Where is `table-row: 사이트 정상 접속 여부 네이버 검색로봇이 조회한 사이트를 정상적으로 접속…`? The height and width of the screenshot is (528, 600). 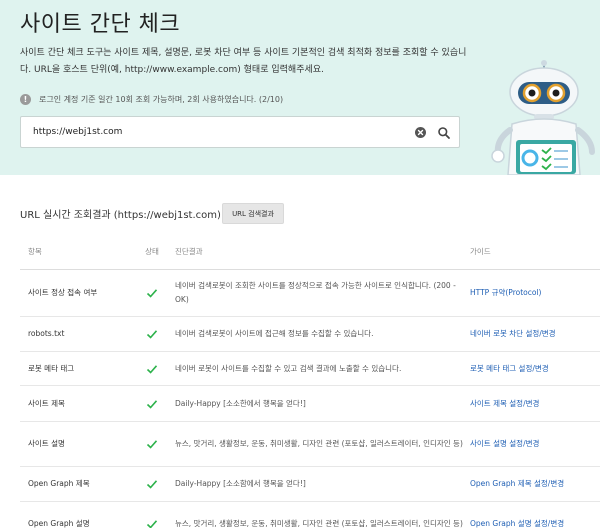 table-row: 사이트 정상 접속 여부 네이버 검색로봇이 조회한 사이트를 정상적으로 접속… is located at coordinates (310, 293).